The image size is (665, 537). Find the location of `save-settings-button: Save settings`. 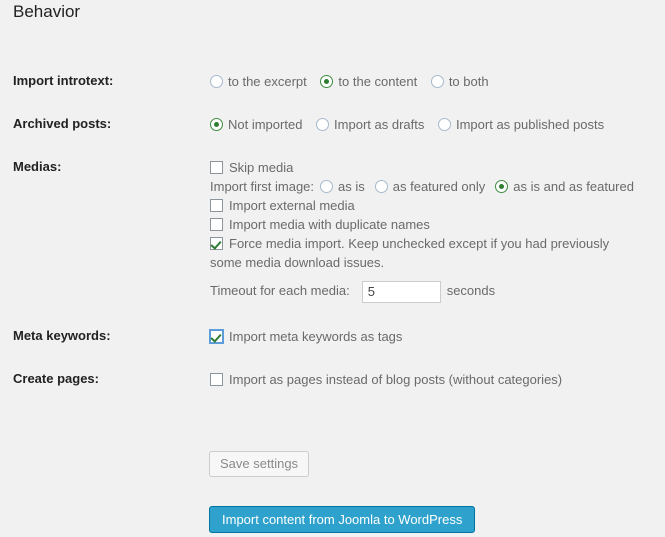

save-settings-button: Save settings is located at coordinates (259, 464).